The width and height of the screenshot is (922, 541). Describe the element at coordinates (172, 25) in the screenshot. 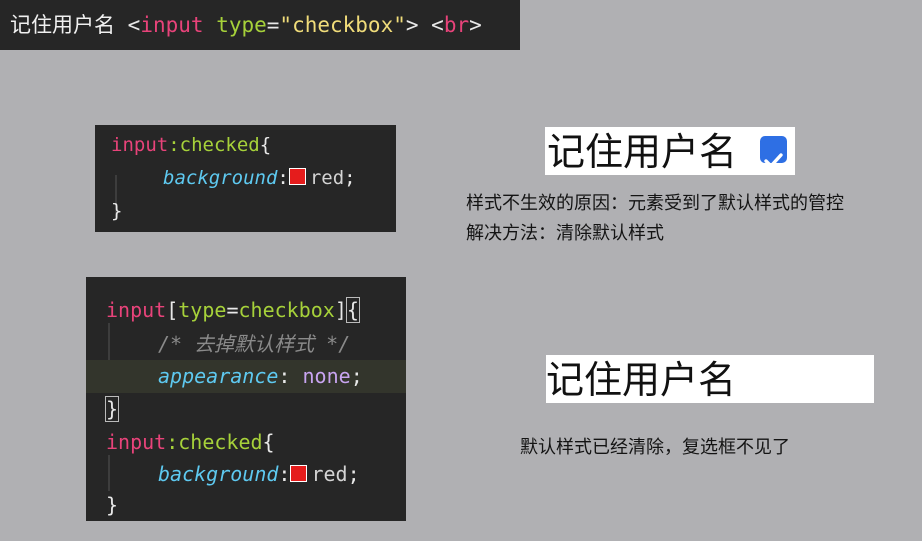

I see `tag-name: input` at that location.